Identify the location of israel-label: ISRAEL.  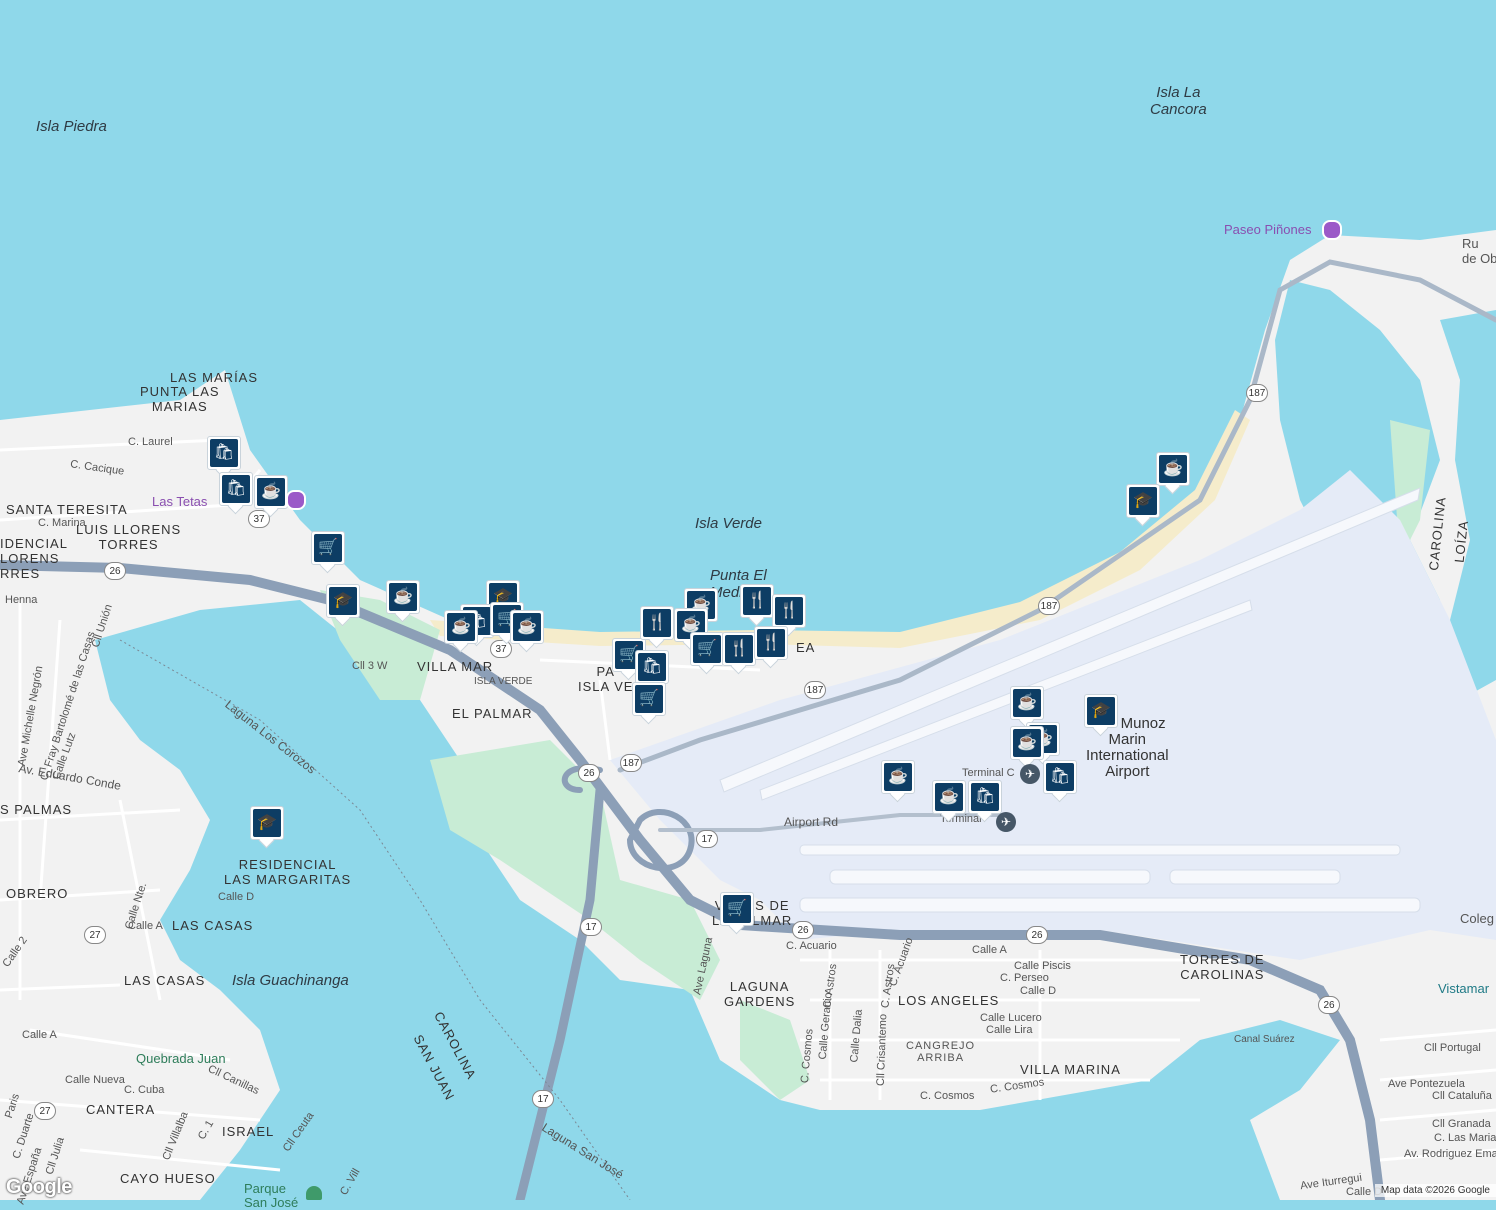
(248, 1131).